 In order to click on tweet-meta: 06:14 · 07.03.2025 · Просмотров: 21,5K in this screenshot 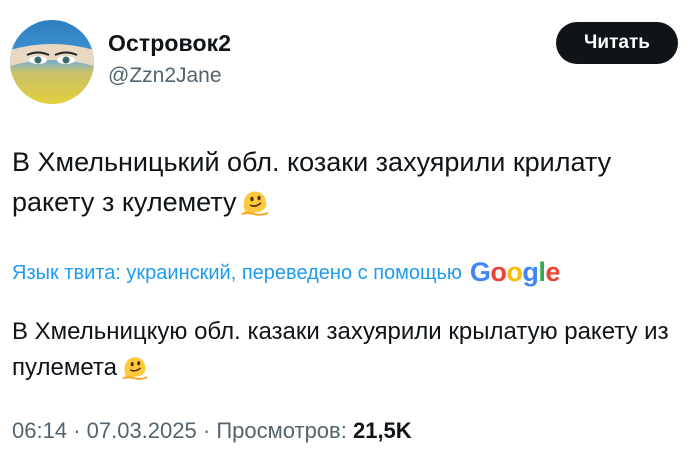, I will do `click(212, 431)`.